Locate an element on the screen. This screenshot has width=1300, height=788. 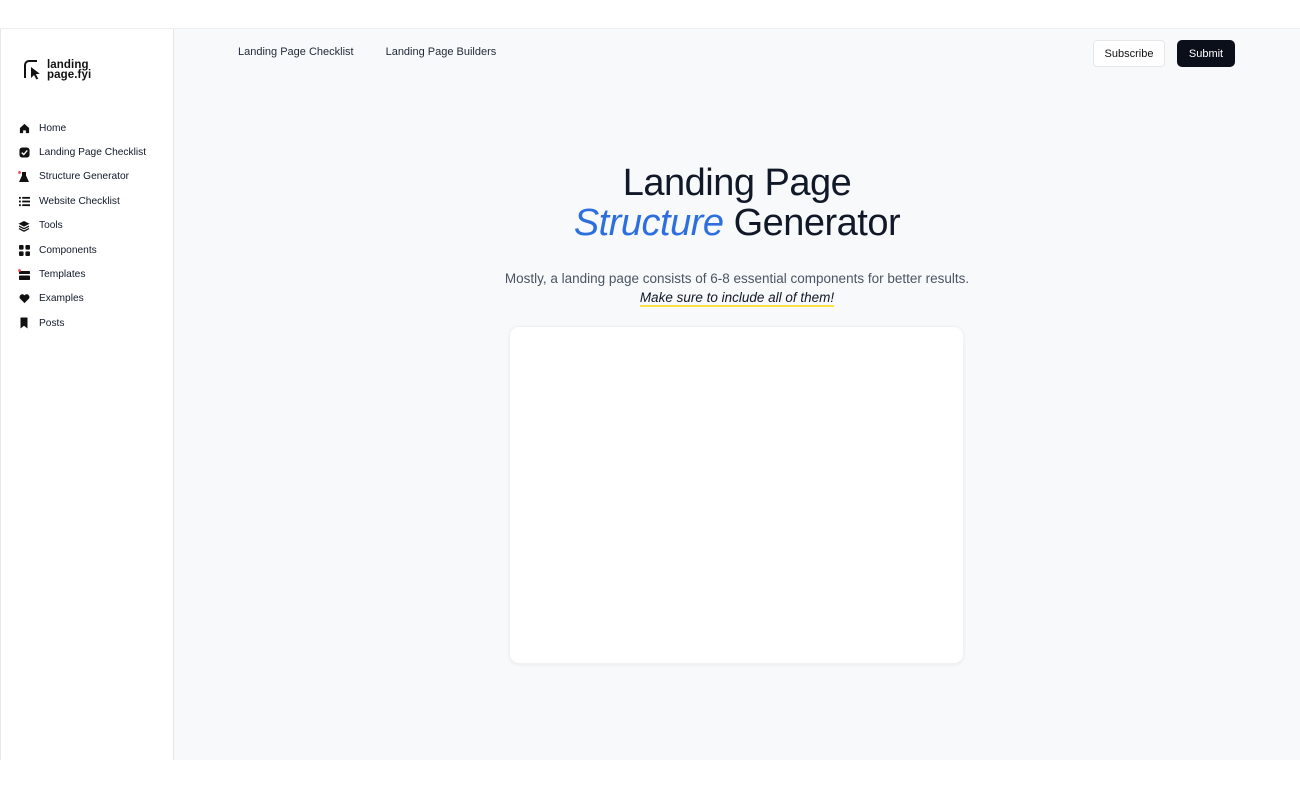
sidebar-item-landing-page-checklist: Landing Page Checklist is located at coordinates (82, 152).